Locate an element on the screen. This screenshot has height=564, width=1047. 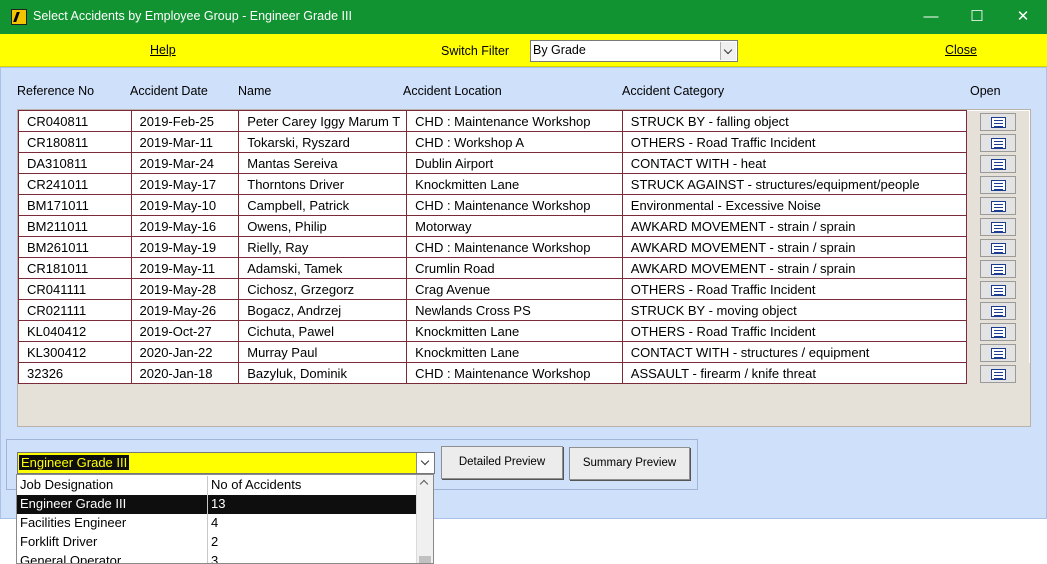
cell-reference-no: CR040811 is located at coordinates (75, 121).